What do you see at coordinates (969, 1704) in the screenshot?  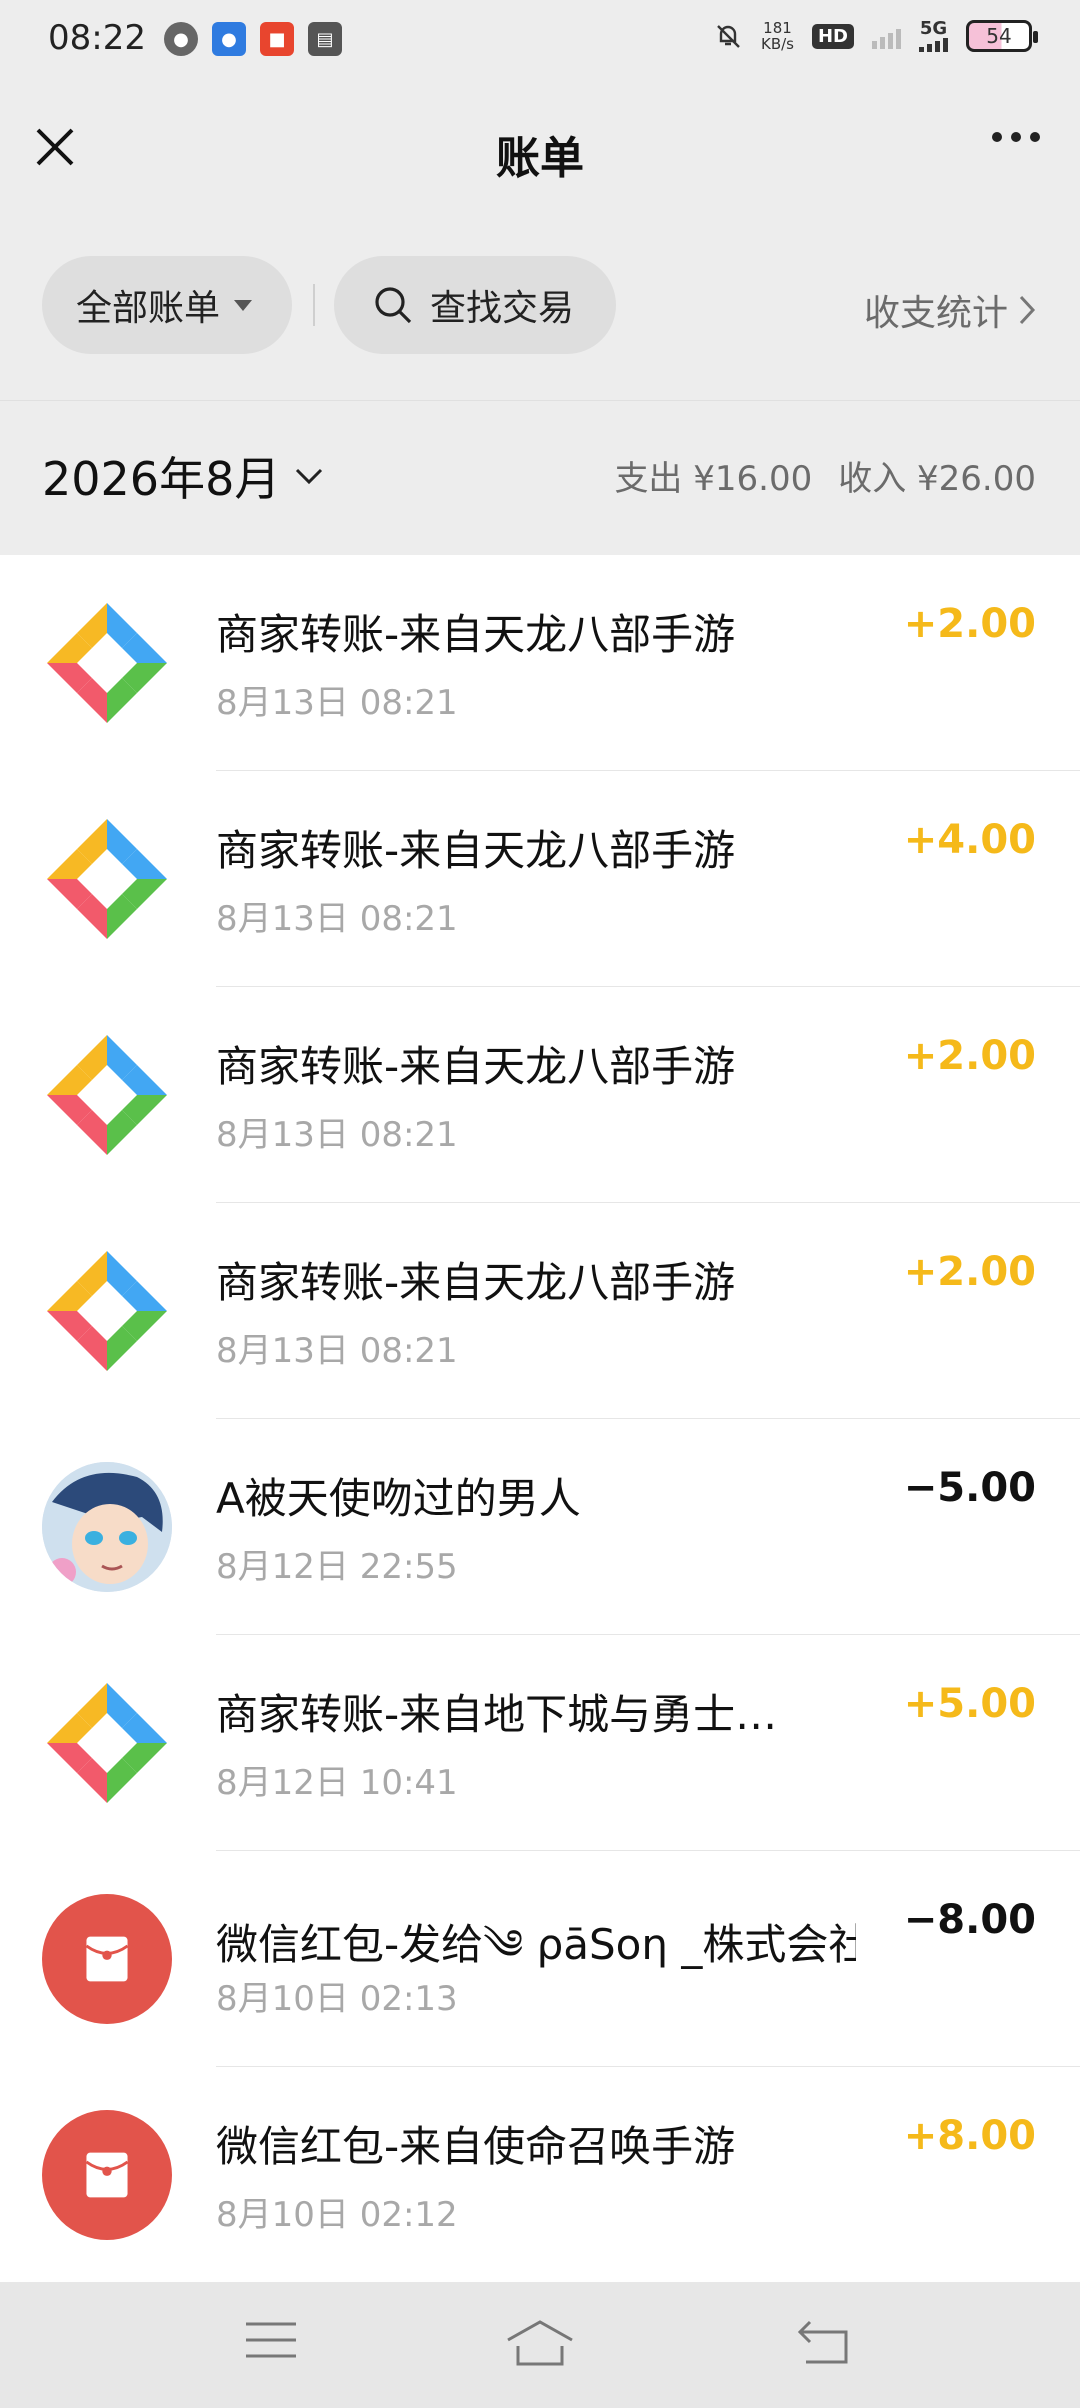 I see `transaction-amount: +5.00` at bounding box center [969, 1704].